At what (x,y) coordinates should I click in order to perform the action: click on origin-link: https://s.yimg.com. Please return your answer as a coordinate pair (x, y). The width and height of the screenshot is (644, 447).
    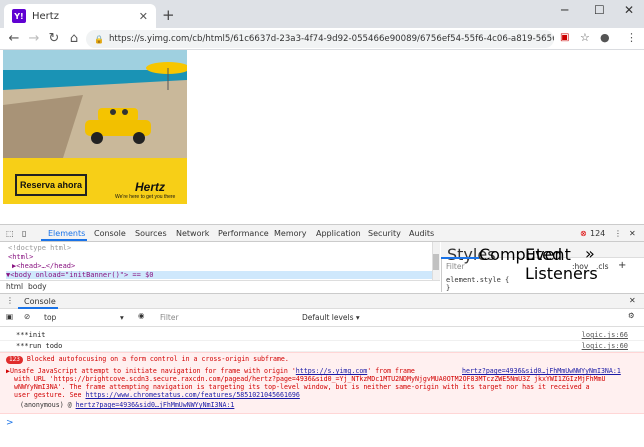
    Looking at the image, I should click on (331, 371).